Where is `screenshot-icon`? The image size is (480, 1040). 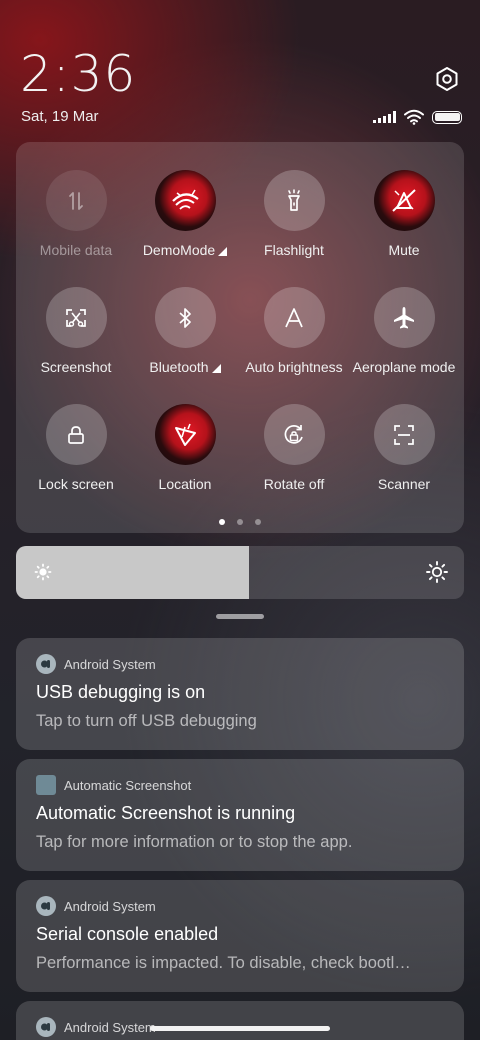
screenshot-icon is located at coordinates (76, 317).